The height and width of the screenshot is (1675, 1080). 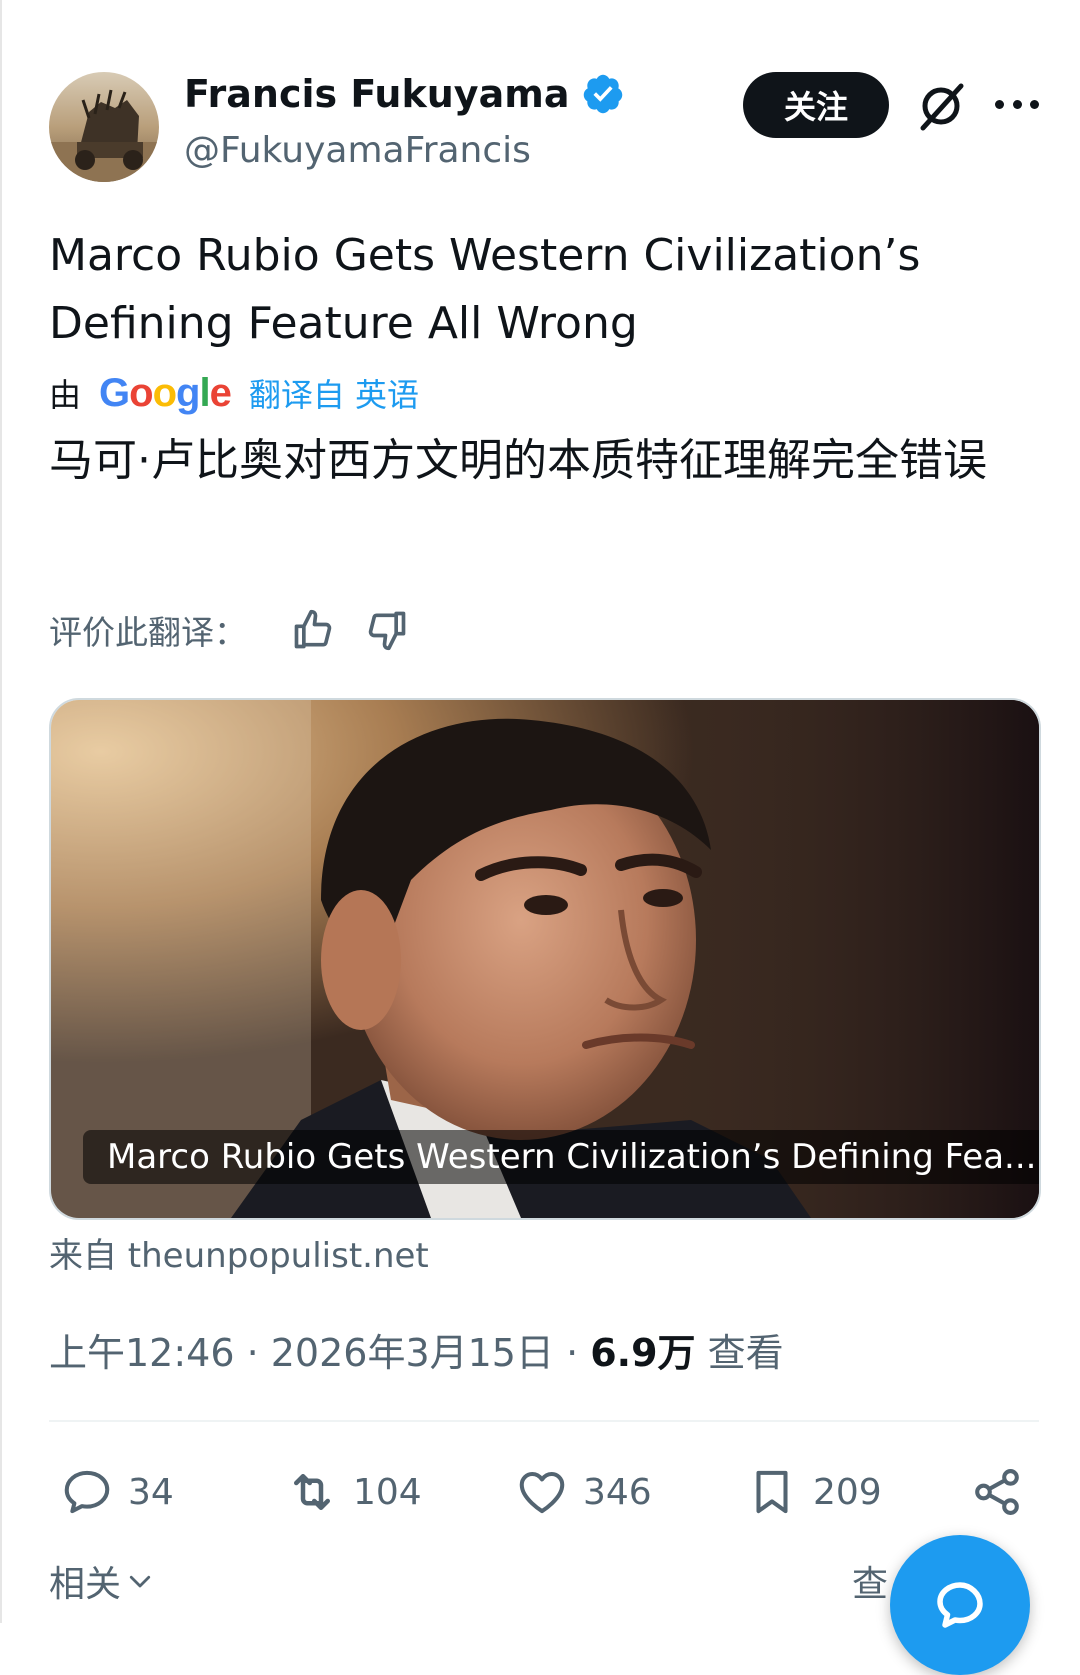 I want to click on tweet-meta: 上午12:46 · 2026年3月15日 · 6.9万 查看, so click(x=416, y=1349).